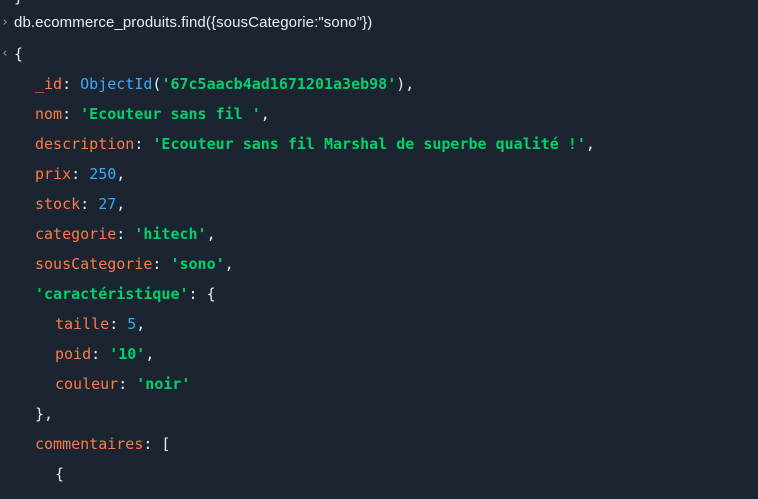  What do you see at coordinates (105, 354) in the screenshot?
I see `field-poid: poid: '10',` at bounding box center [105, 354].